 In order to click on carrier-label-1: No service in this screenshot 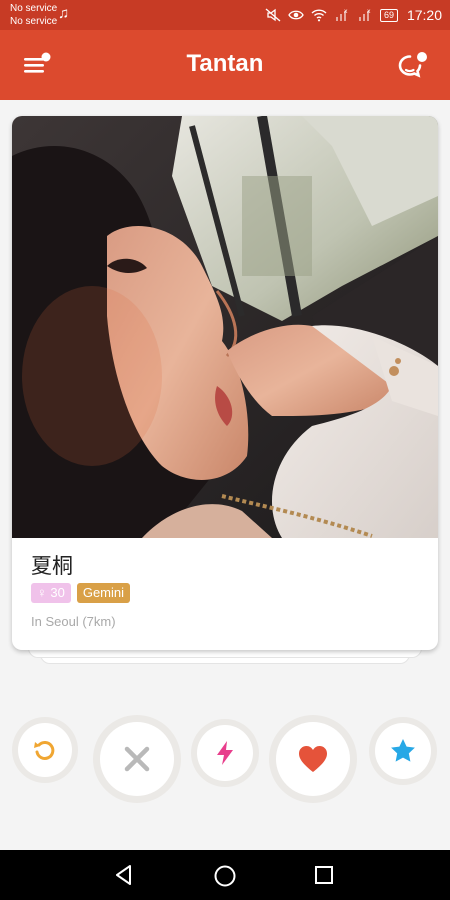, I will do `click(34, 8)`.